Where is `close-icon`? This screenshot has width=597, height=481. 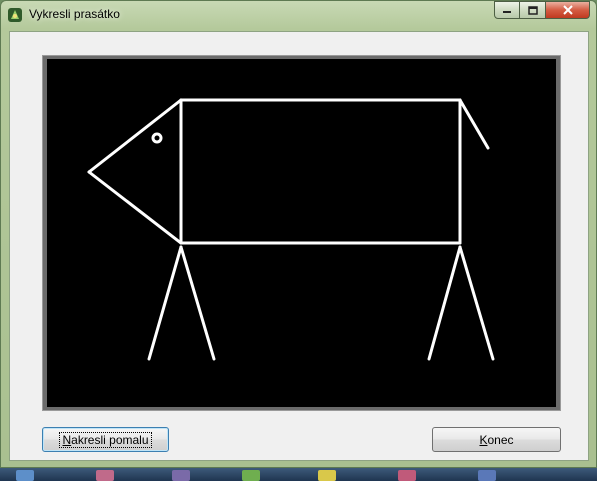
close-icon is located at coordinates (567, 10).